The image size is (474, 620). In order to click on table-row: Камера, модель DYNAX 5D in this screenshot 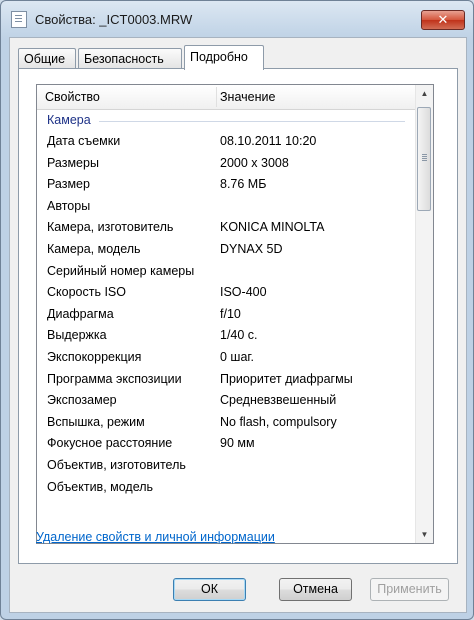, I will do `click(226, 250)`.